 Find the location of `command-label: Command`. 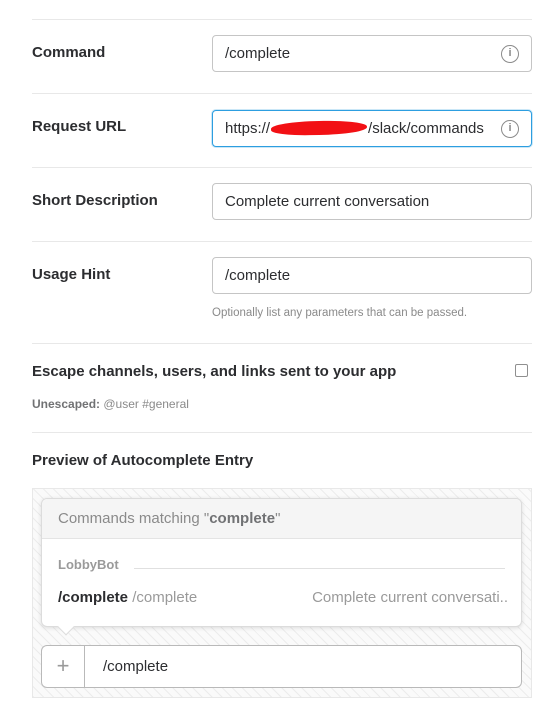

command-label: Command is located at coordinates (69, 52).